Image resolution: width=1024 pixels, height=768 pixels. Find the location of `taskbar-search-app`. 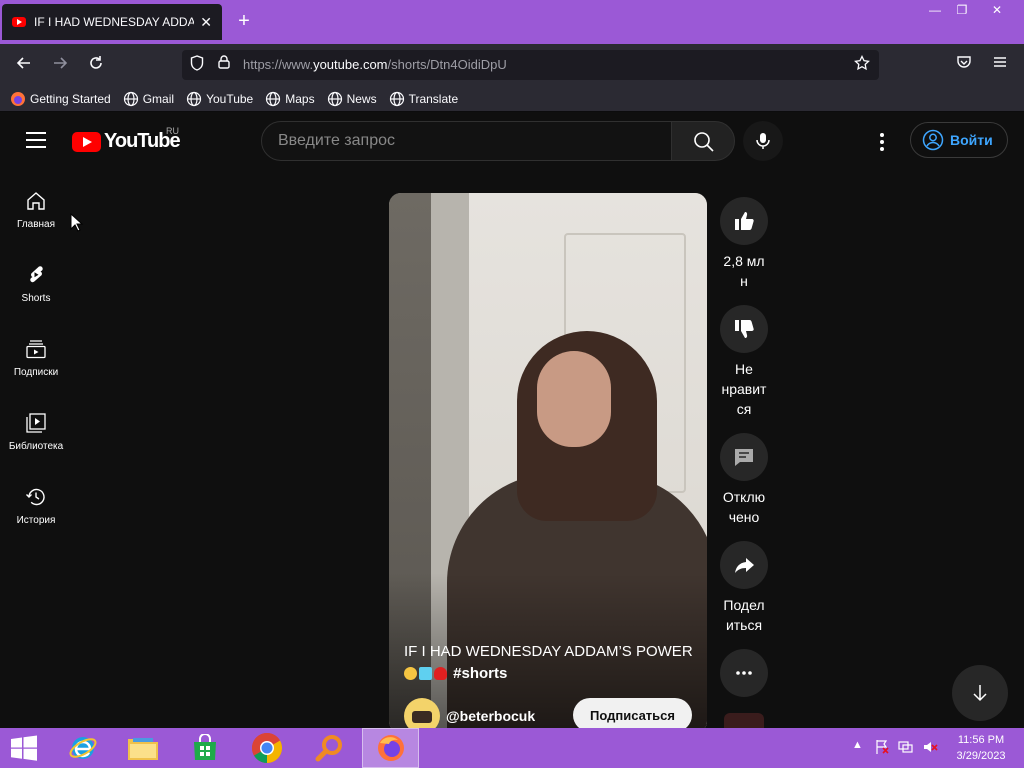

taskbar-search-app is located at coordinates (328, 748).